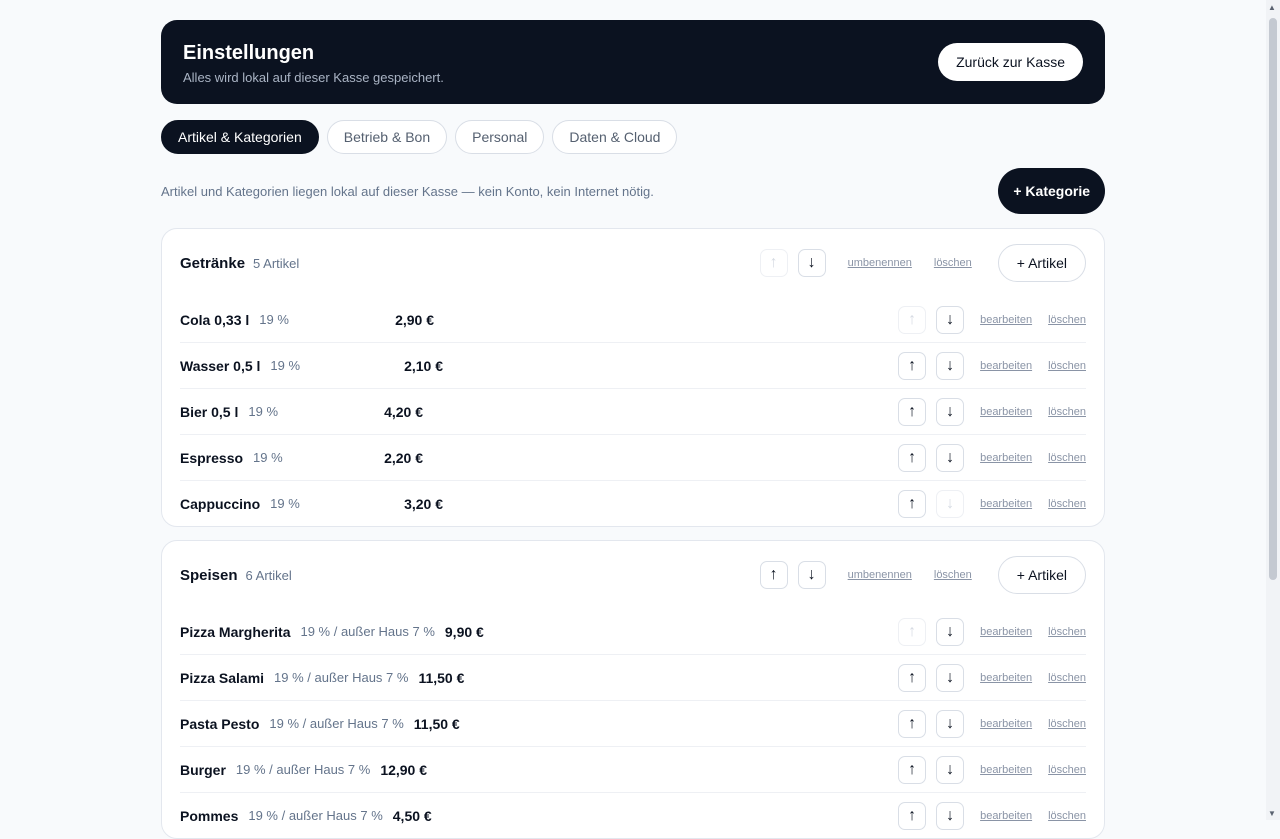  Describe the element at coordinates (222, 677) in the screenshot. I see `article-name: Pizza Salami` at that location.